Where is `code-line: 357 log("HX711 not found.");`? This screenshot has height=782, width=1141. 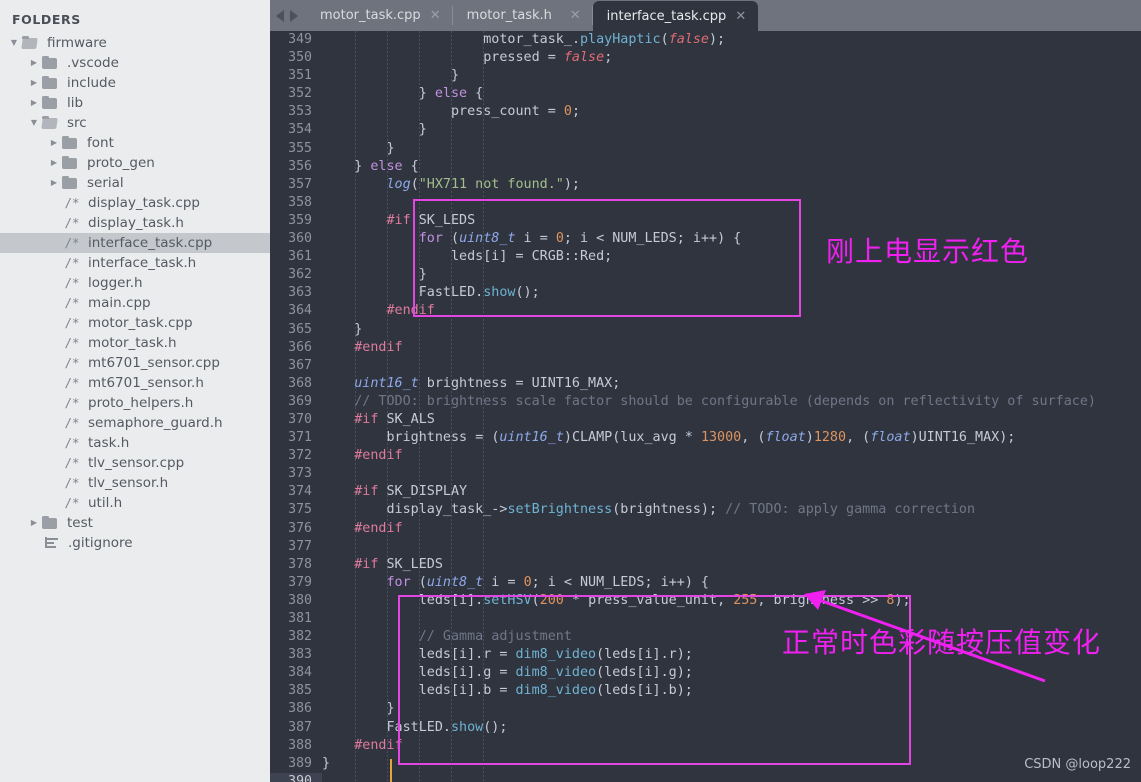
code-line: 357 log("HX711 not found."); is located at coordinates (705, 185).